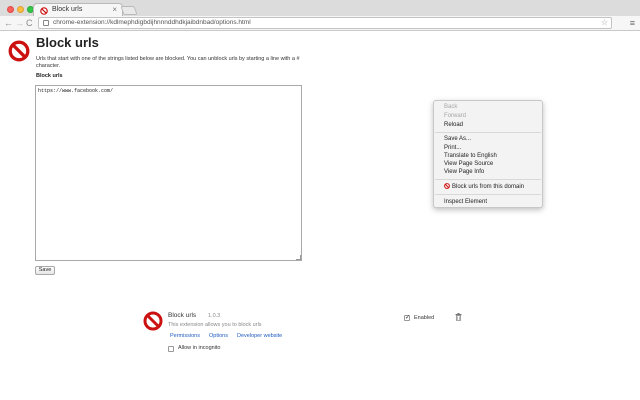 Image resolution: width=640 pixels, height=400 pixels. I want to click on enabled-label: Enabled, so click(424, 318).